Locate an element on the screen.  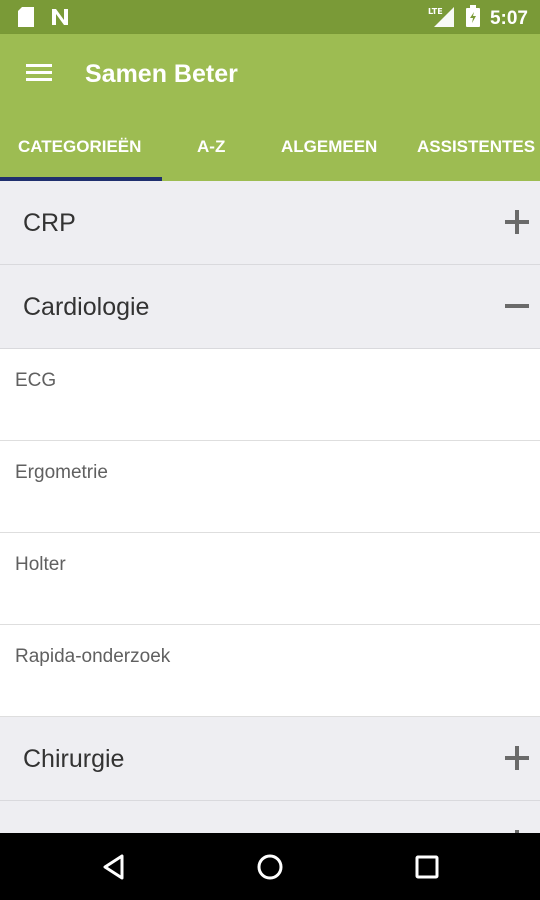
tab-algemeen: ALGEMEEN is located at coordinates (329, 147).